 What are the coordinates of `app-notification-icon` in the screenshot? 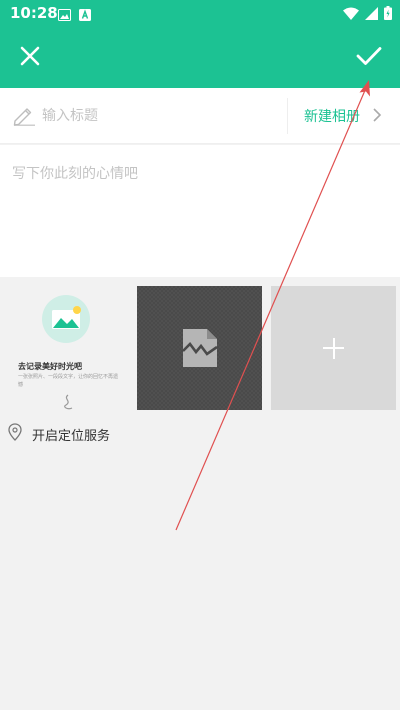 It's located at (85, 15).